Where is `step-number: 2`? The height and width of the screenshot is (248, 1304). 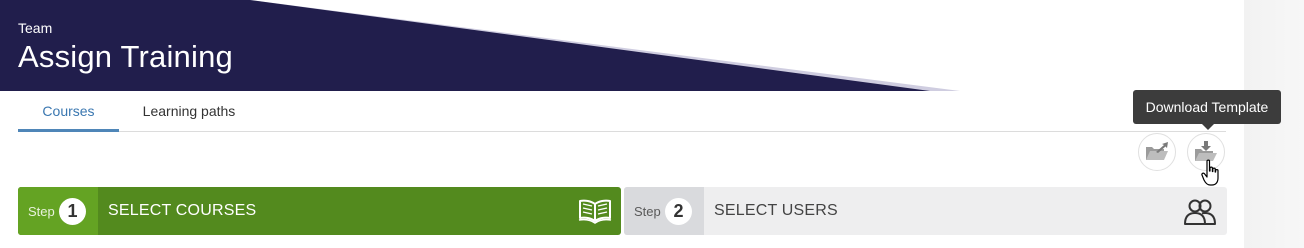 step-number: 2 is located at coordinates (678, 211).